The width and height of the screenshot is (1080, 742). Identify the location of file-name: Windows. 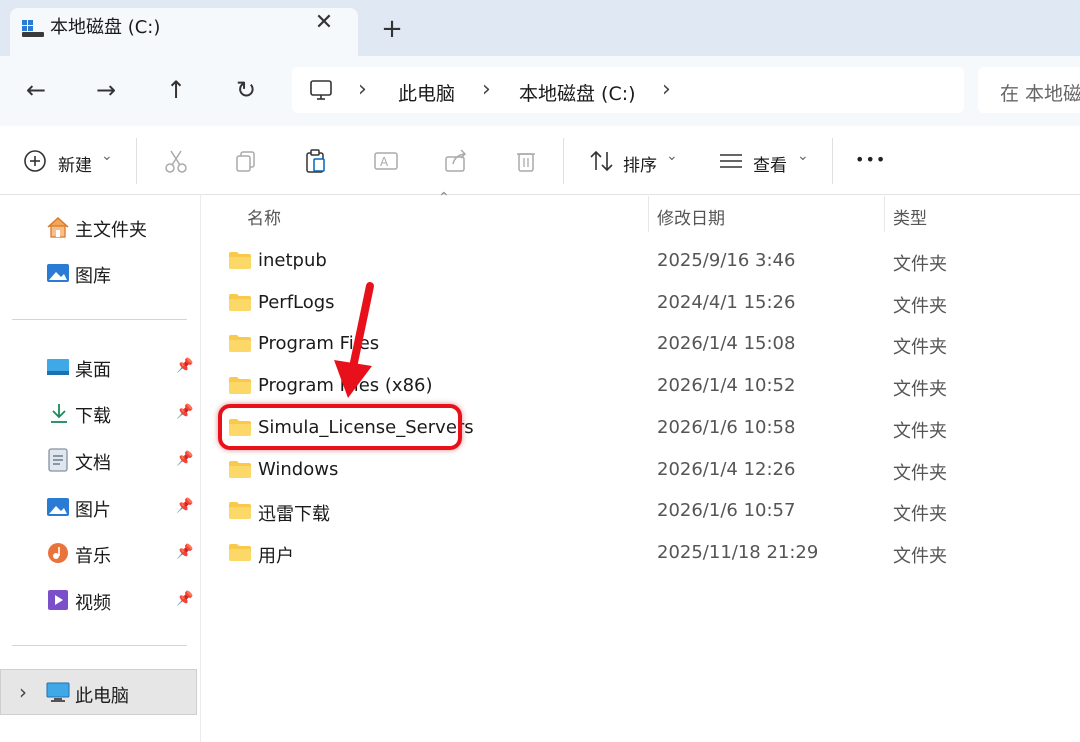
(298, 469).